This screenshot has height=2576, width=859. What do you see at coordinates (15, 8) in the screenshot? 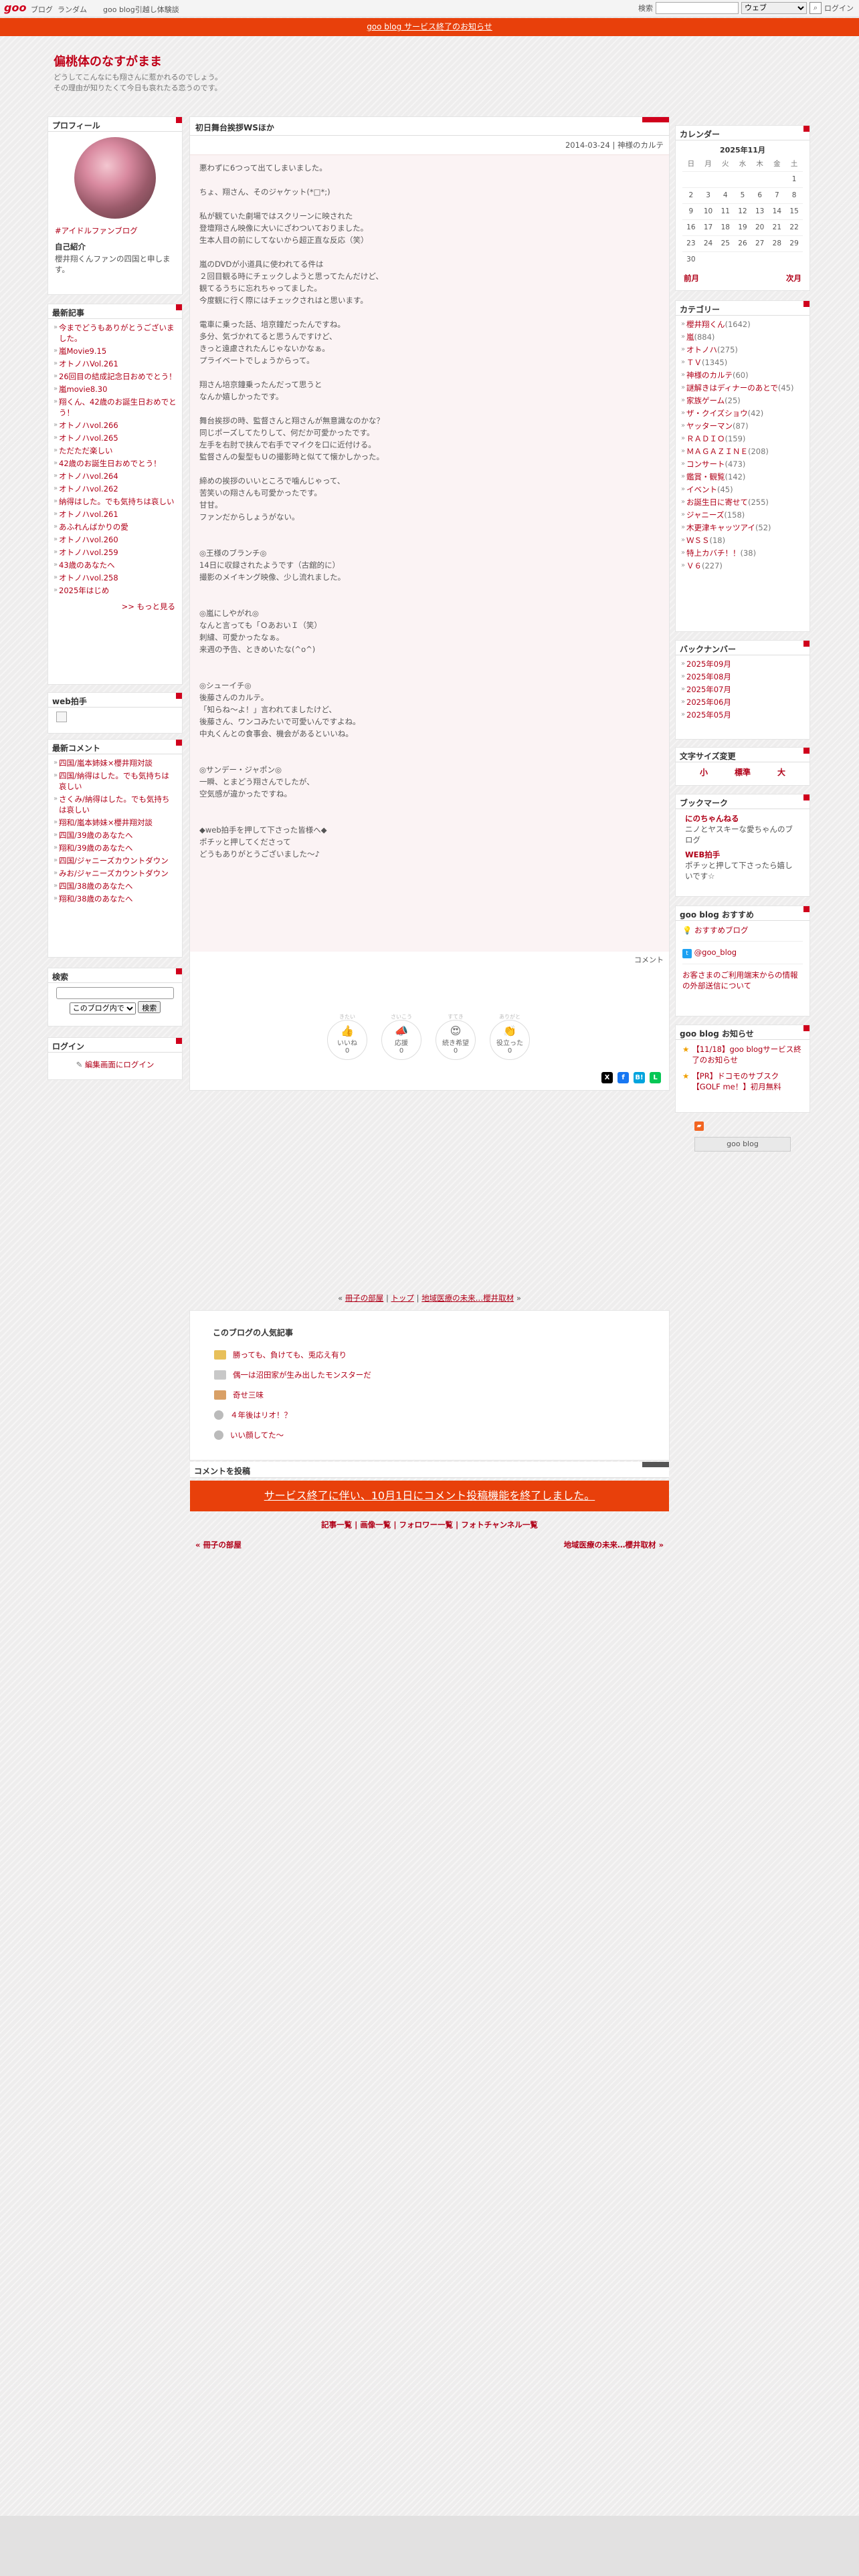
I see `goo-logo: goo` at bounding box center [15, 8].